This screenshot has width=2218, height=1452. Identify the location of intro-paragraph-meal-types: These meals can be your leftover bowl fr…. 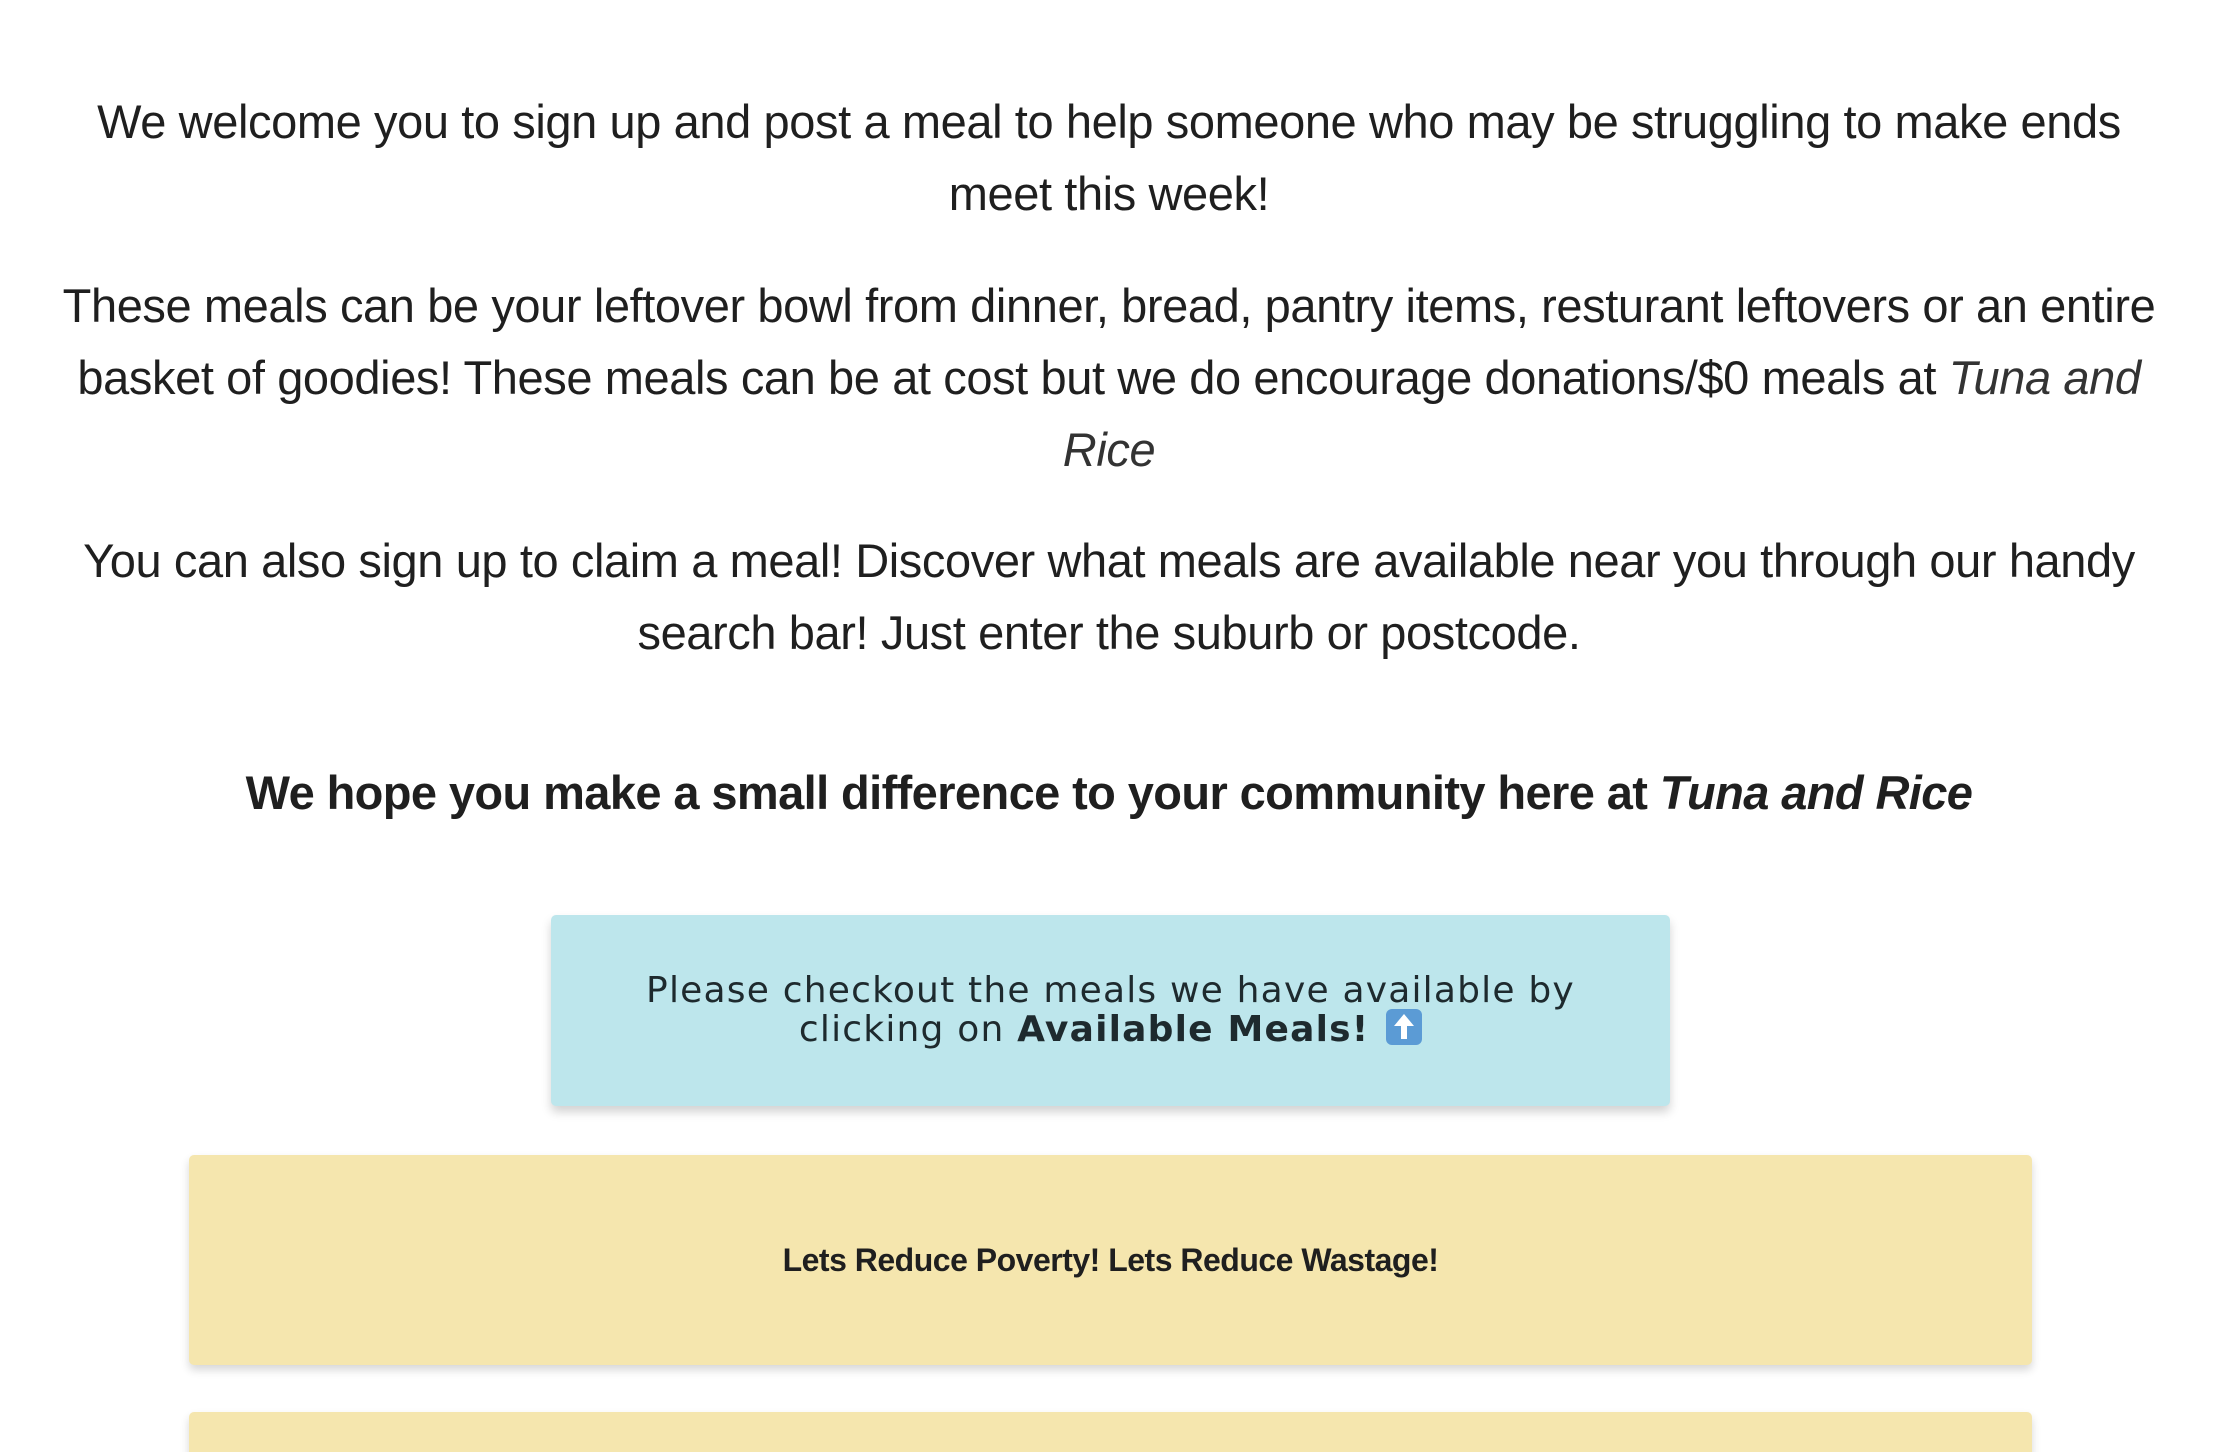
(1109, 378).